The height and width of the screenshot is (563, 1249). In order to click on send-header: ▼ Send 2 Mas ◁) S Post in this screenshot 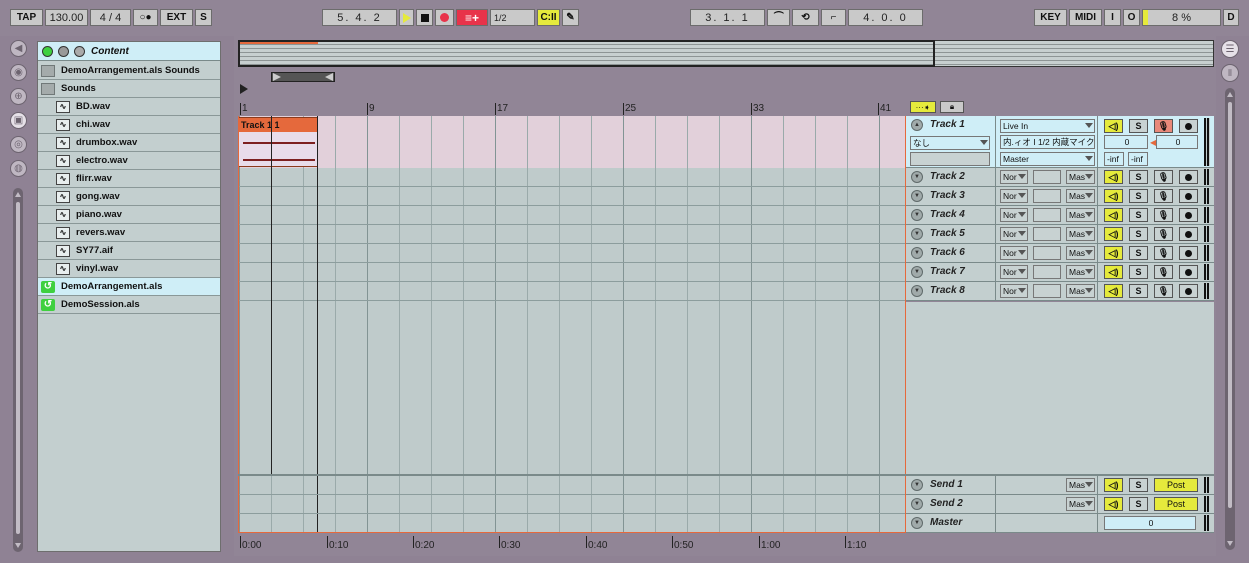, I will do `click(1060, 504)`.